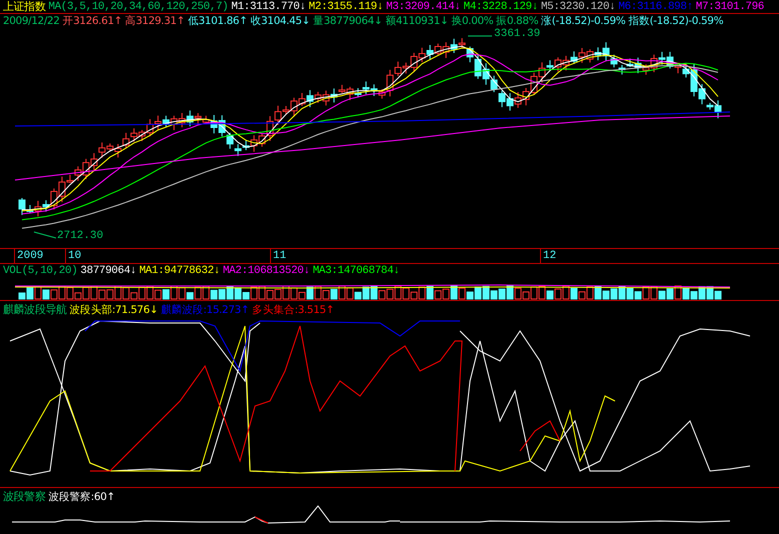  What do you see at coordinates (35, 310) in the screenshot?
I see `indicator-title: 麒麟波段导航` at bounding box center [35, 310].